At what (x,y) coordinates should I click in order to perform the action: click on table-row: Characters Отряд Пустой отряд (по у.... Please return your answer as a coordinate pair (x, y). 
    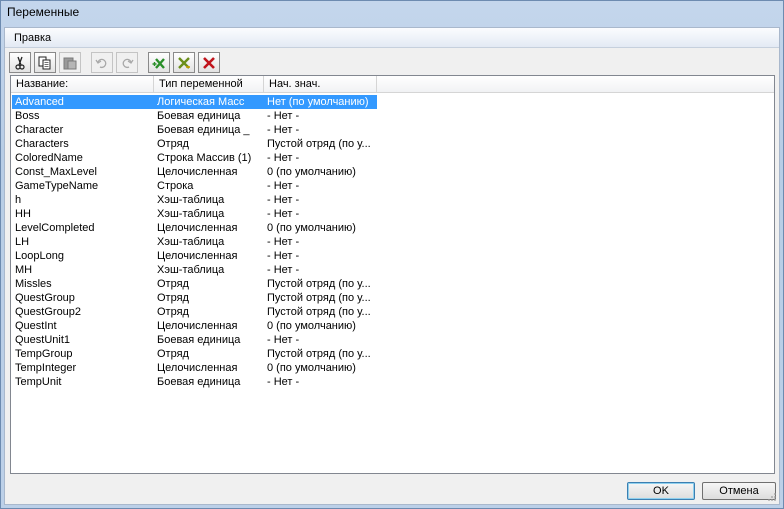
    Looking at the image, I should click on (392, 144).